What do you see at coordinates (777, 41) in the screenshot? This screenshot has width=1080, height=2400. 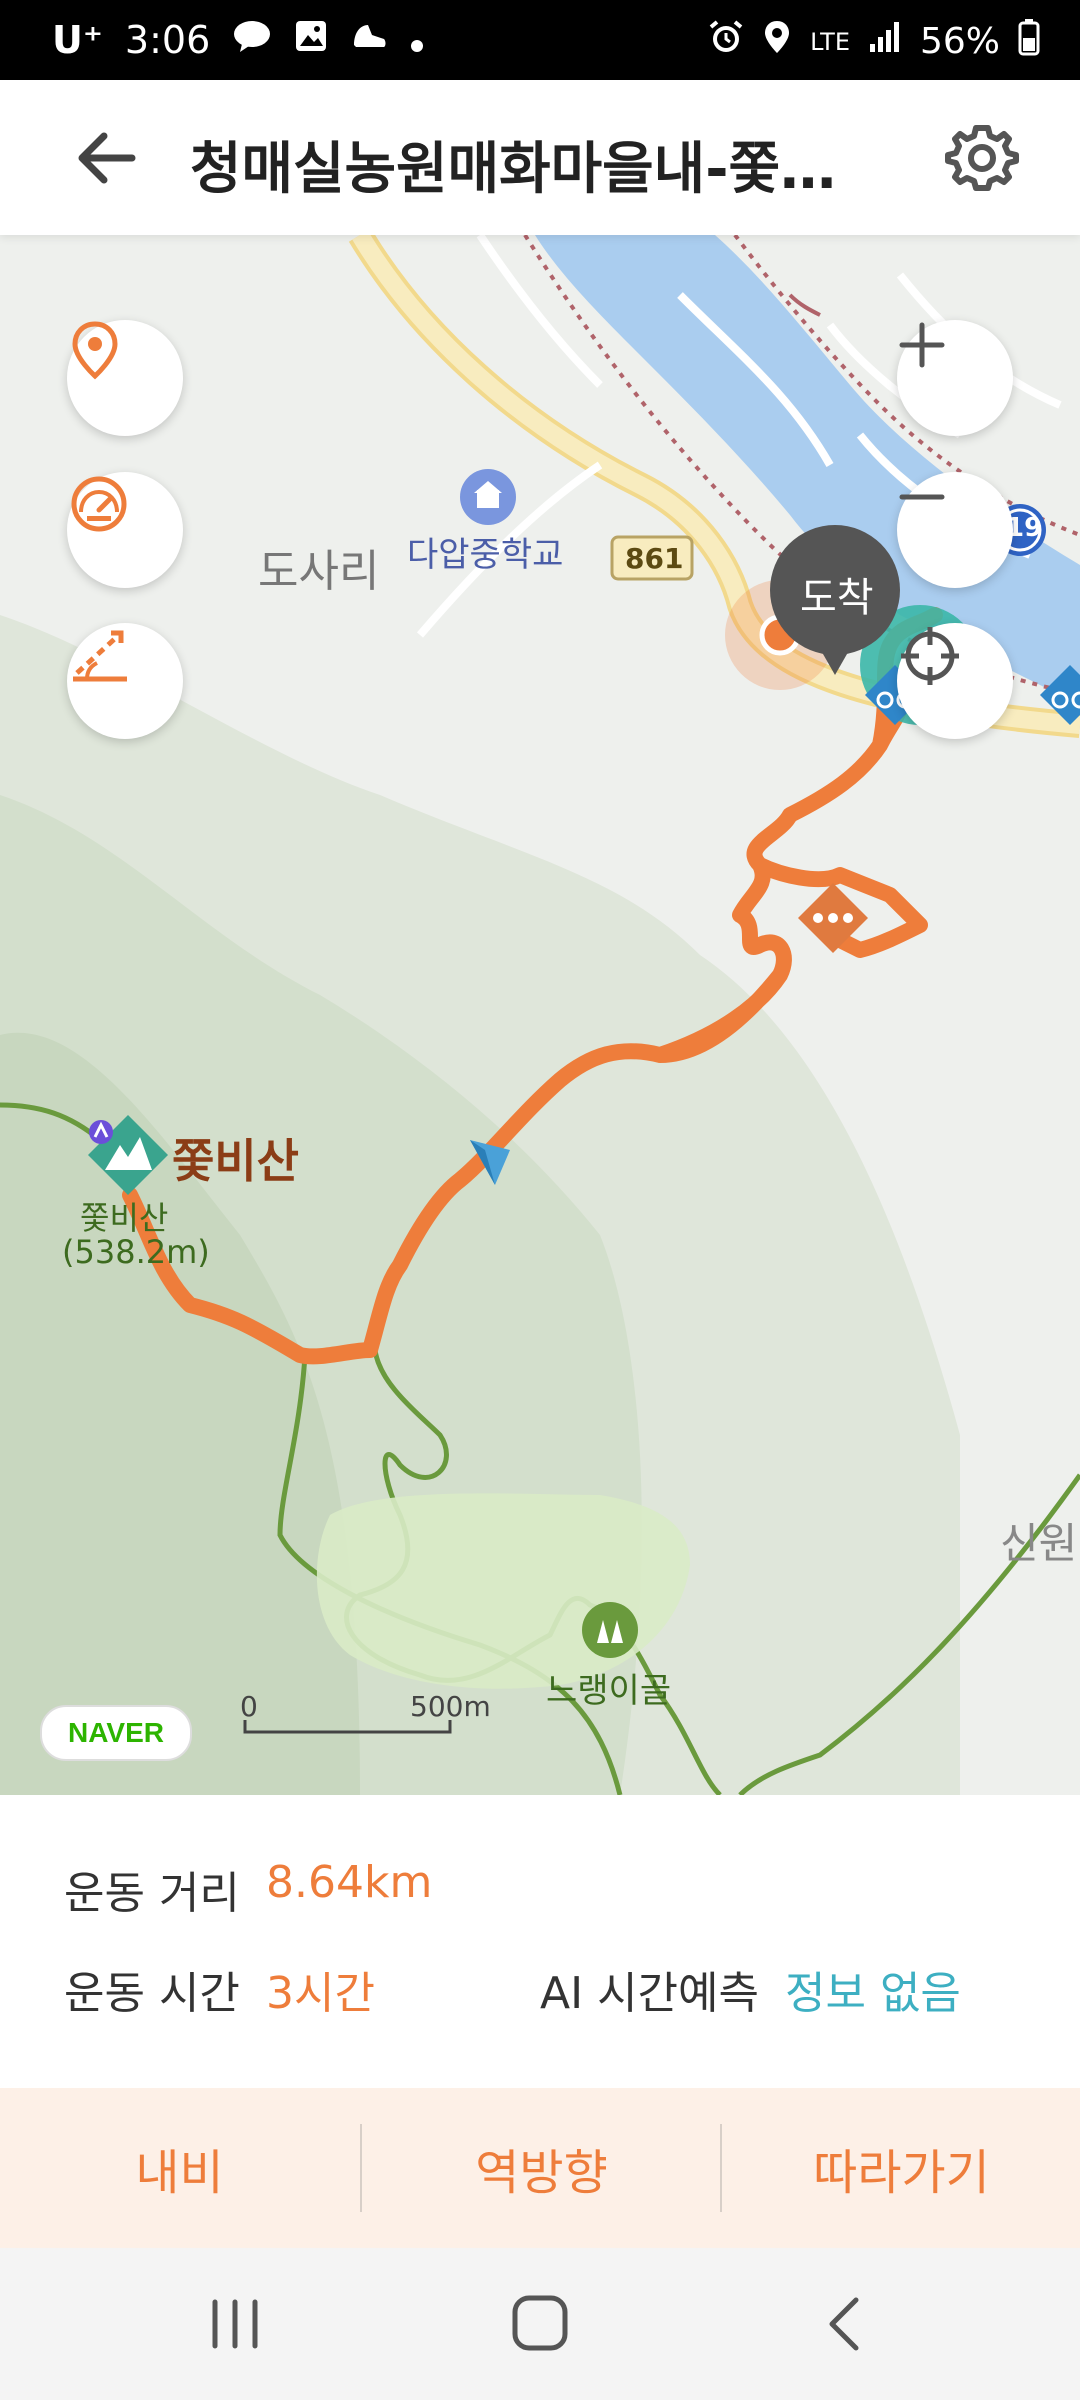 I see `location-icon` at bounding box center [777, 41].